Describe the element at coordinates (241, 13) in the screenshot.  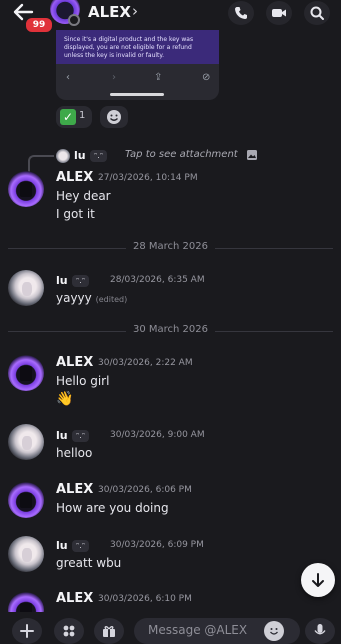
I see `call-button` at that location.